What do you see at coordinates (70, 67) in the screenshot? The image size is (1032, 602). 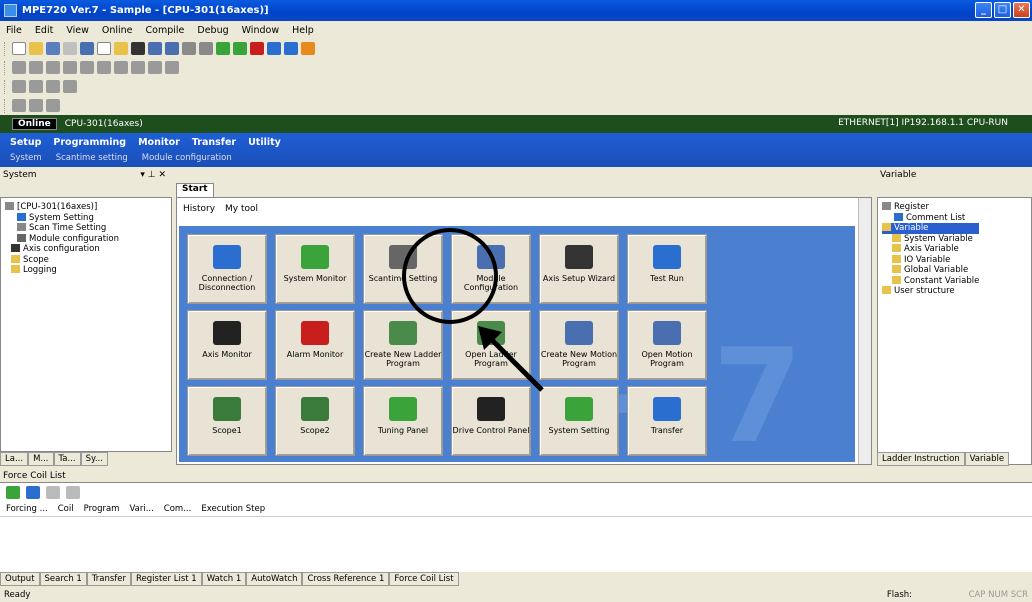 I see `function-icon` at bounding box center [70, 67].